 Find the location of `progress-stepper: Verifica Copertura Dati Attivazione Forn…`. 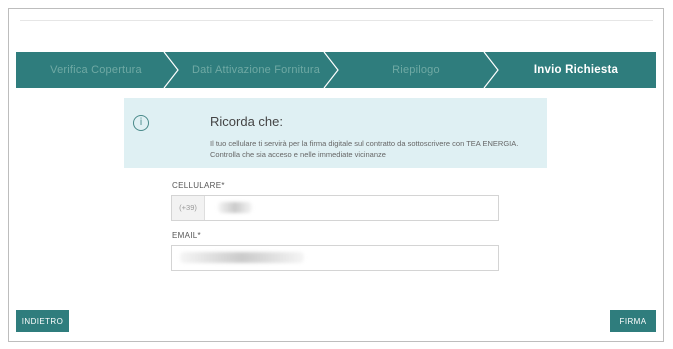

progress-stepper: Verifica Copertura Dati Attivazione Forn… is located at coordinates (336, 70).